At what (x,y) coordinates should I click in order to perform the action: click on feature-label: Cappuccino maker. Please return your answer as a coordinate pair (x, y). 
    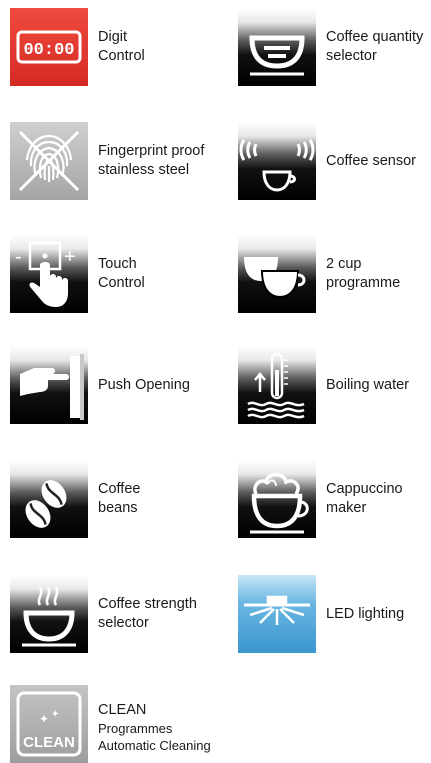
    Looking at the image, I should click on (364, 498).